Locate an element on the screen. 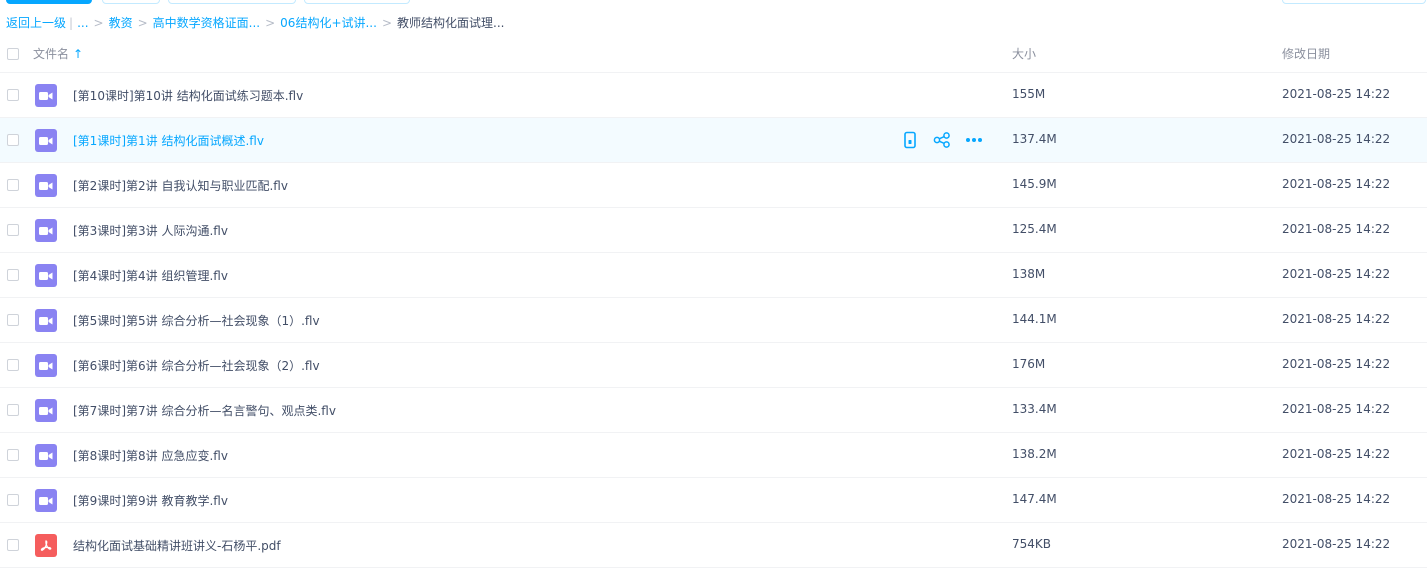  breadcrumb-back: 返回上一级 is located at coordinates (36, 23).